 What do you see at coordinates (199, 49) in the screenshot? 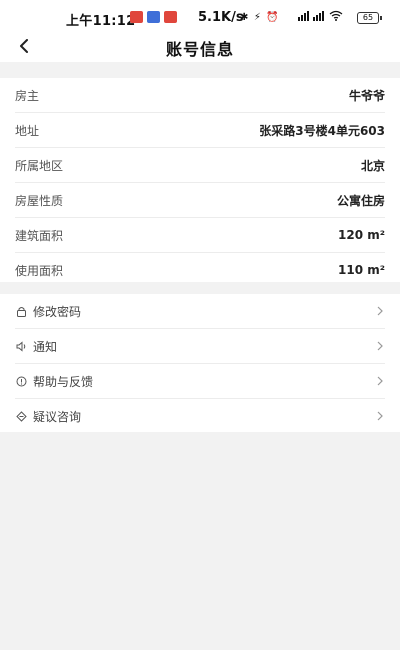
I see `page-title: 账号信息` at bounding box center [199, 49].